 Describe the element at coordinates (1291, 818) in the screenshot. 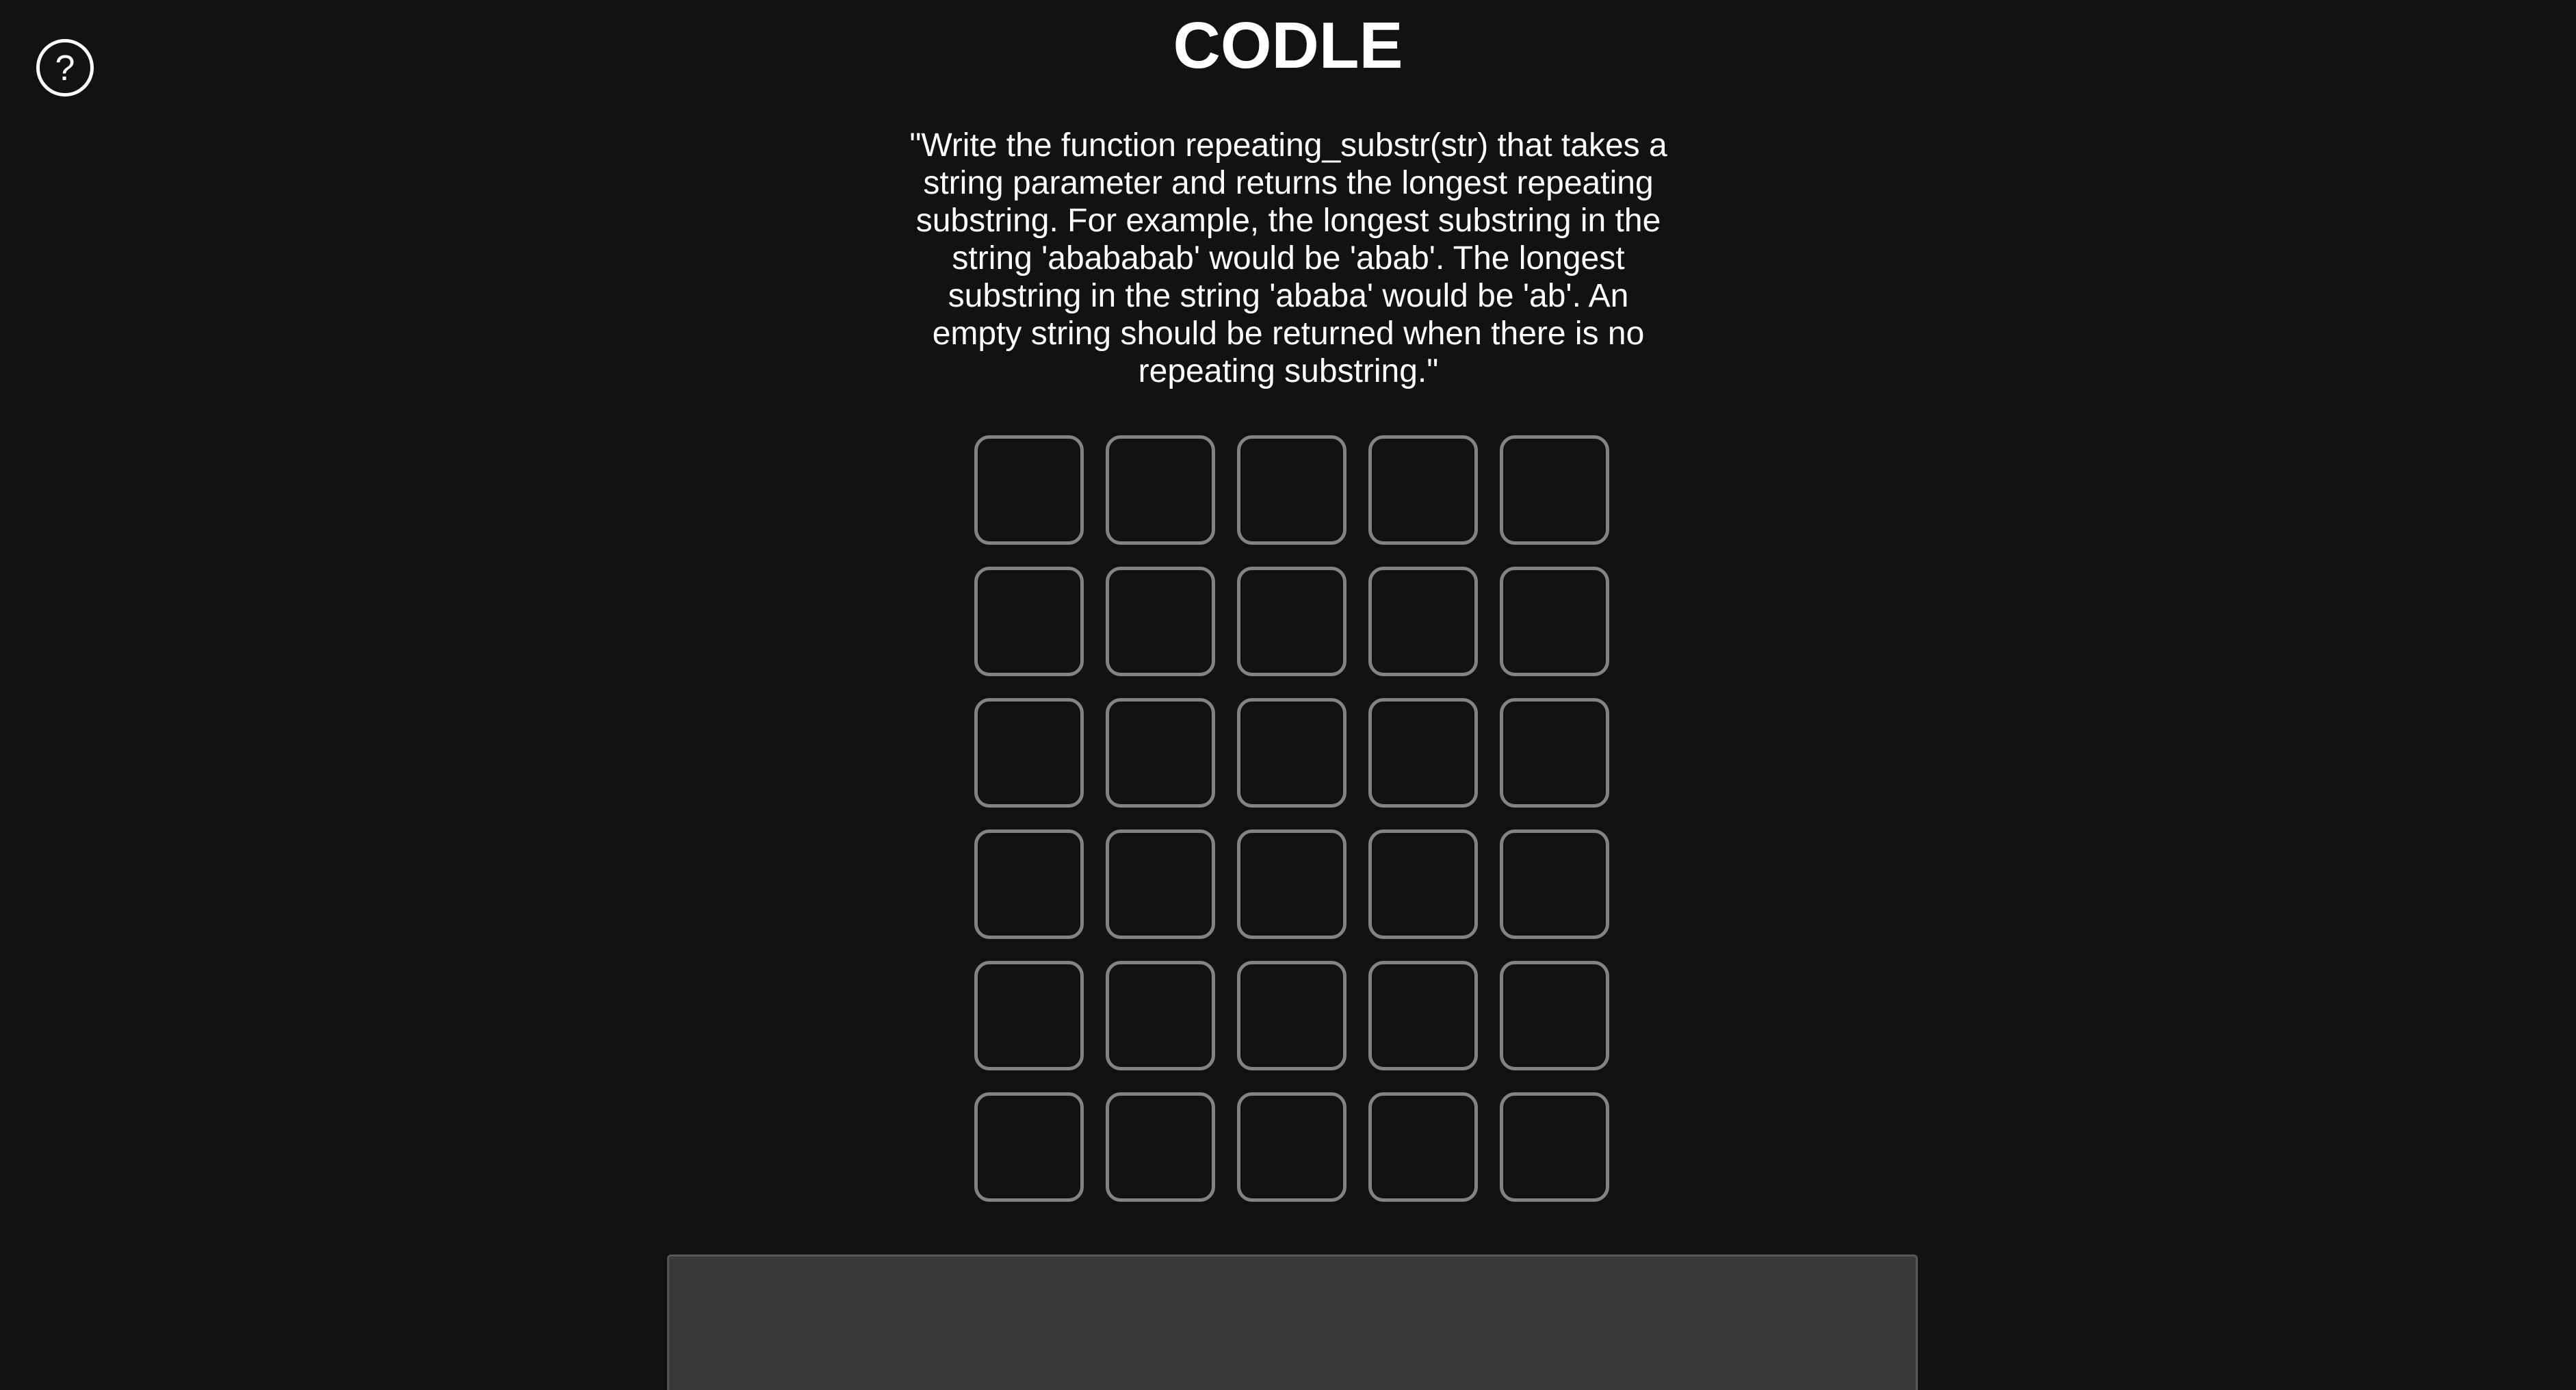

I see `guess-board` at that location.